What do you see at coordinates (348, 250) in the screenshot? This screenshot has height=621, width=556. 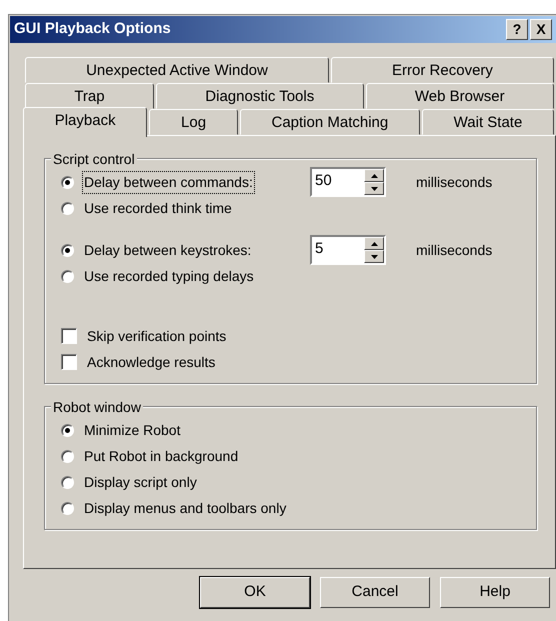 I see `spin-field: 5` at bounding box center [348, 250].